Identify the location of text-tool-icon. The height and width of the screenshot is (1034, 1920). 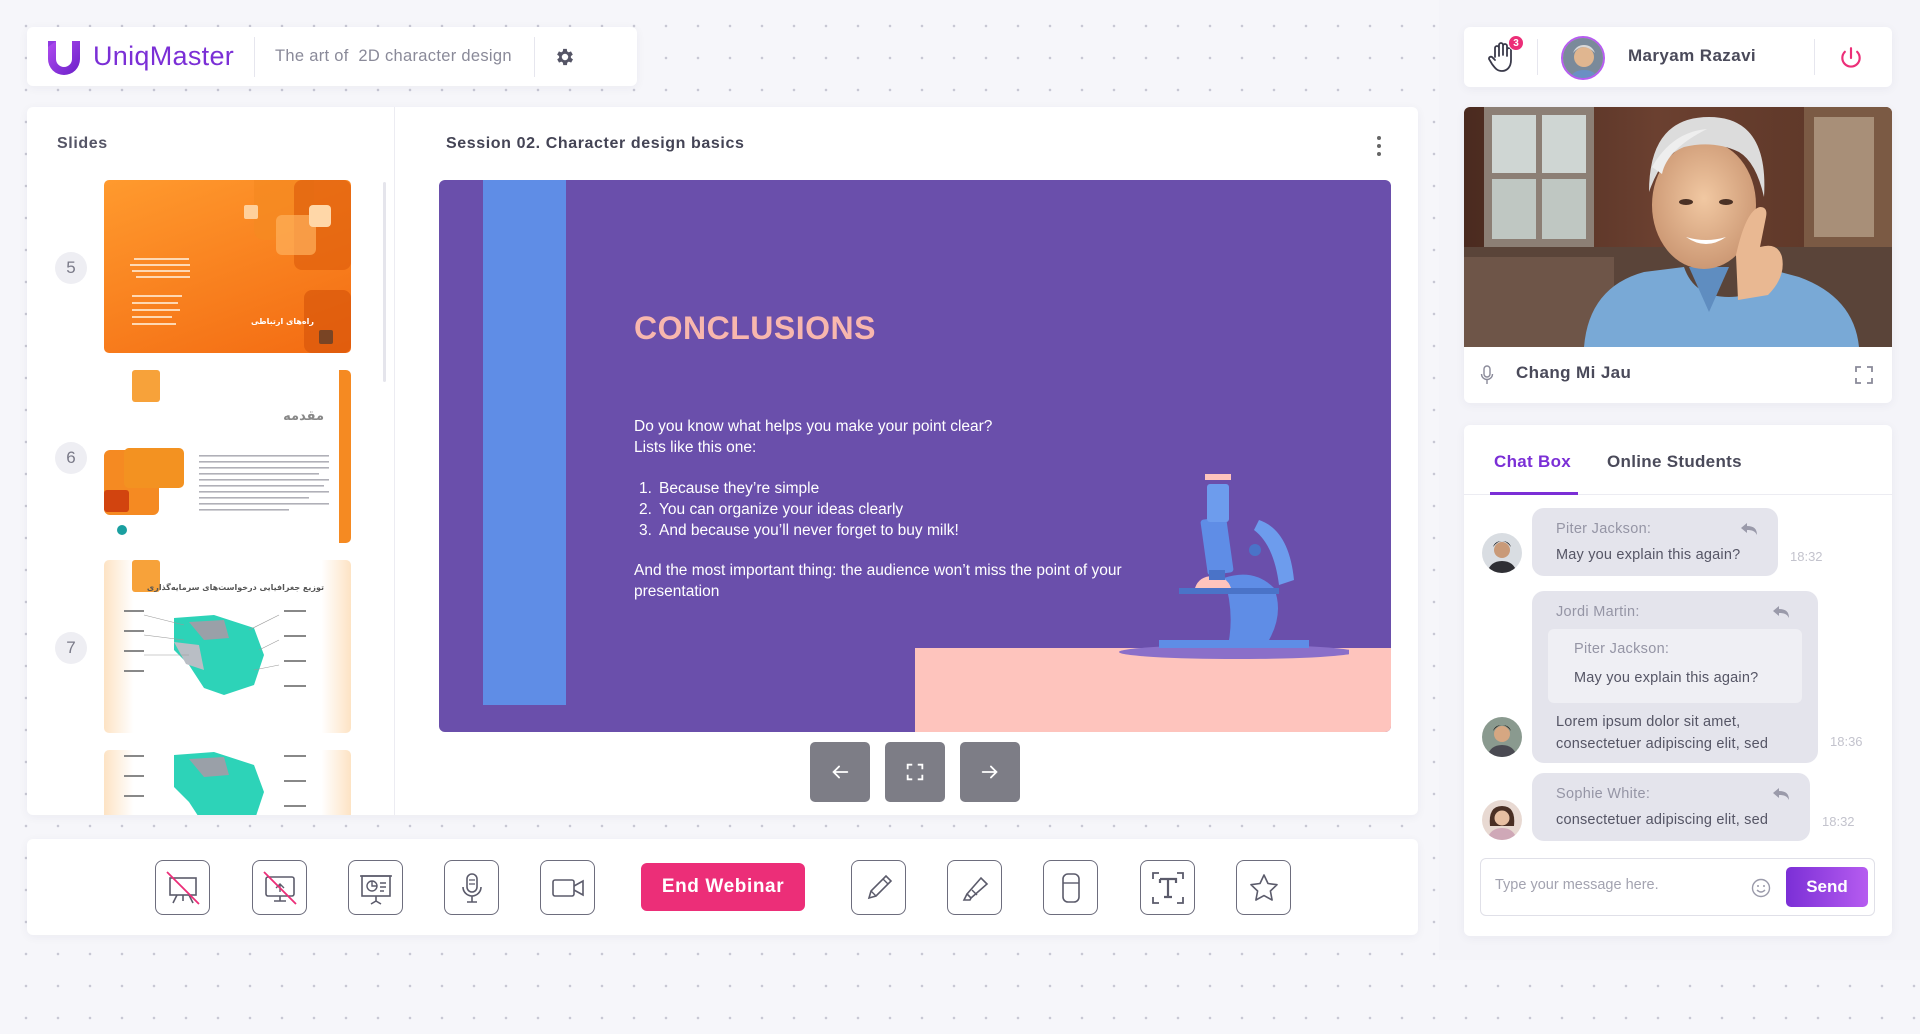
(1167, 887).